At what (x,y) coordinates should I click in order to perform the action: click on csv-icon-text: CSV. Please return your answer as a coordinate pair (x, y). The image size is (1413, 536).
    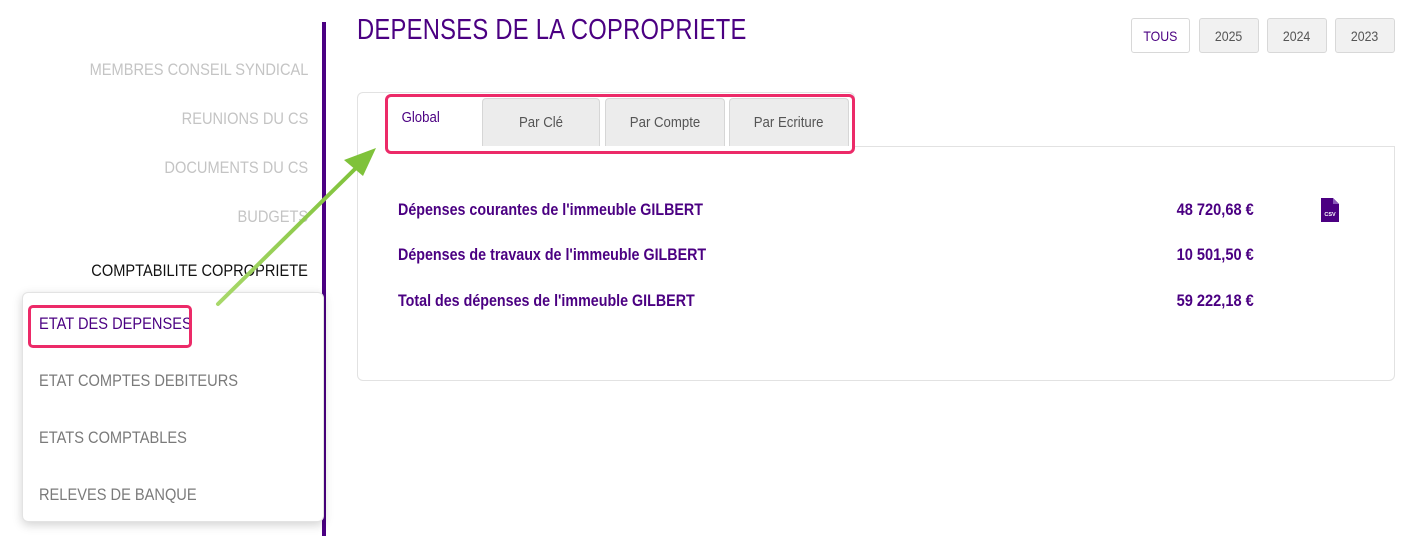
    Looking at the image, I should click on (1330, 215).